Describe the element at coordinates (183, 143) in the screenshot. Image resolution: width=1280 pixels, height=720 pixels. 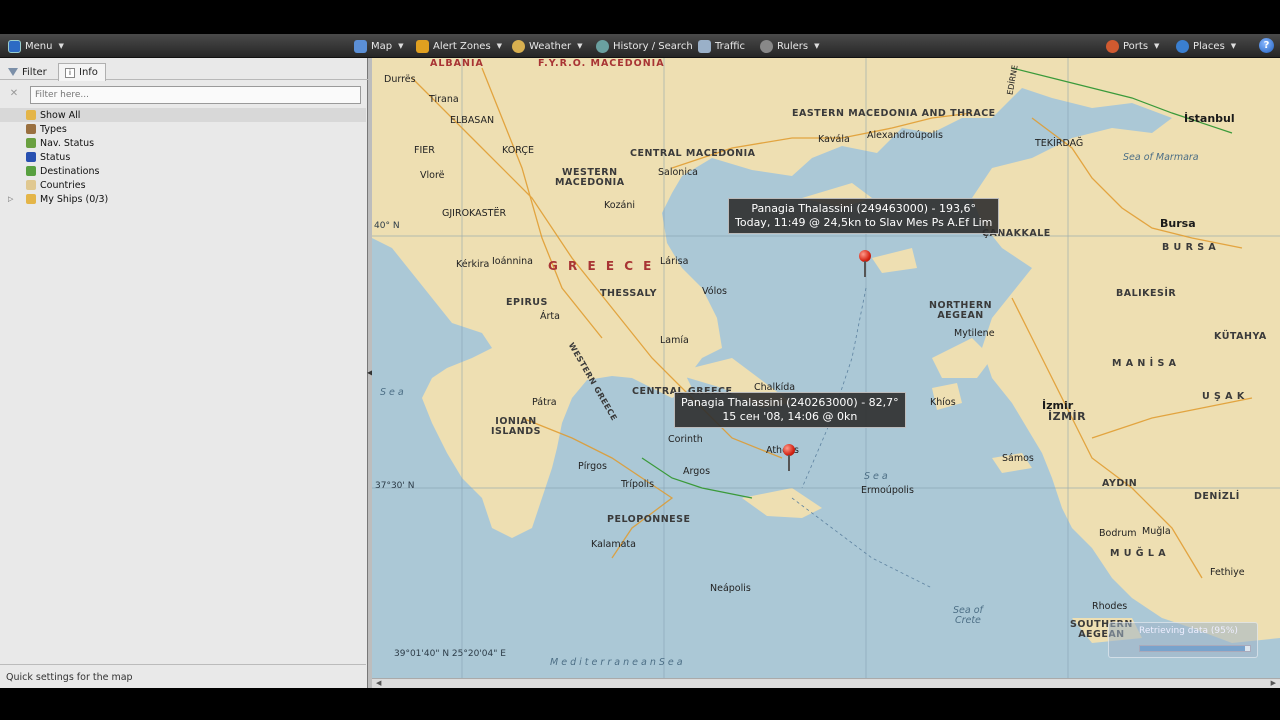
I see `tree-item-nav-status: Nav. Status` at that location.